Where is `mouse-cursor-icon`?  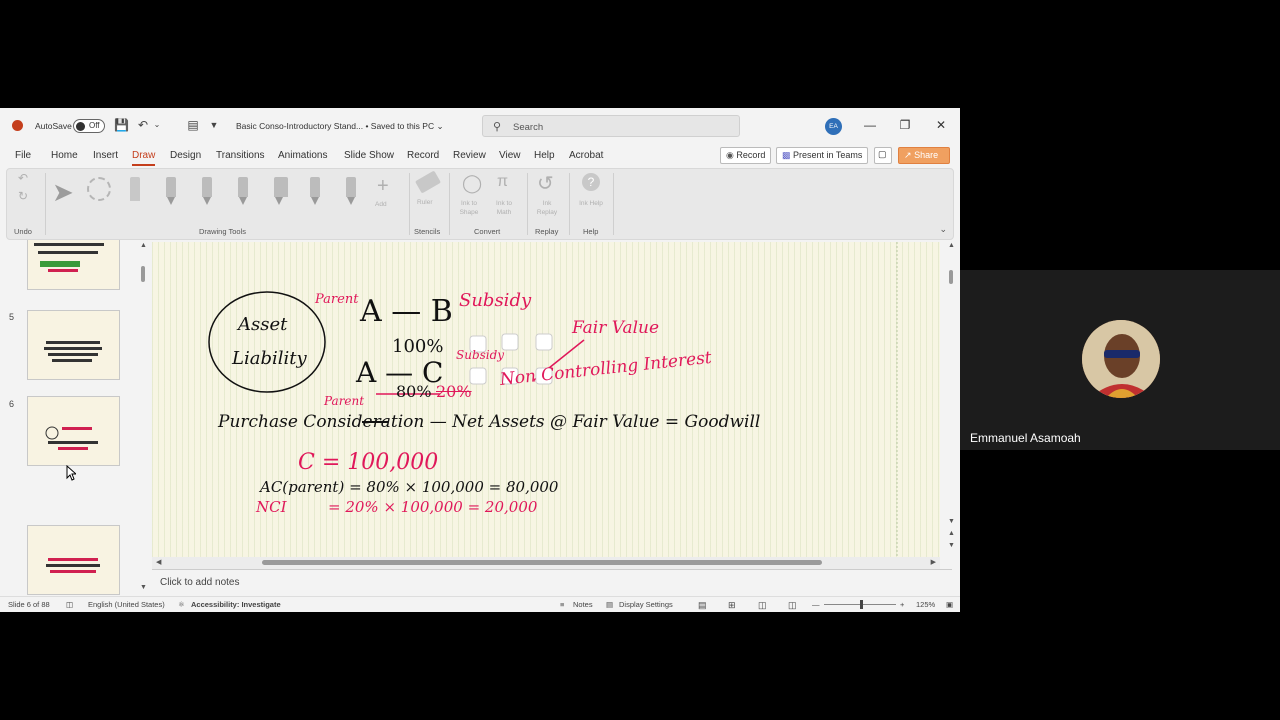 mouse-cursor-icon is located at coordinates (71, 473).